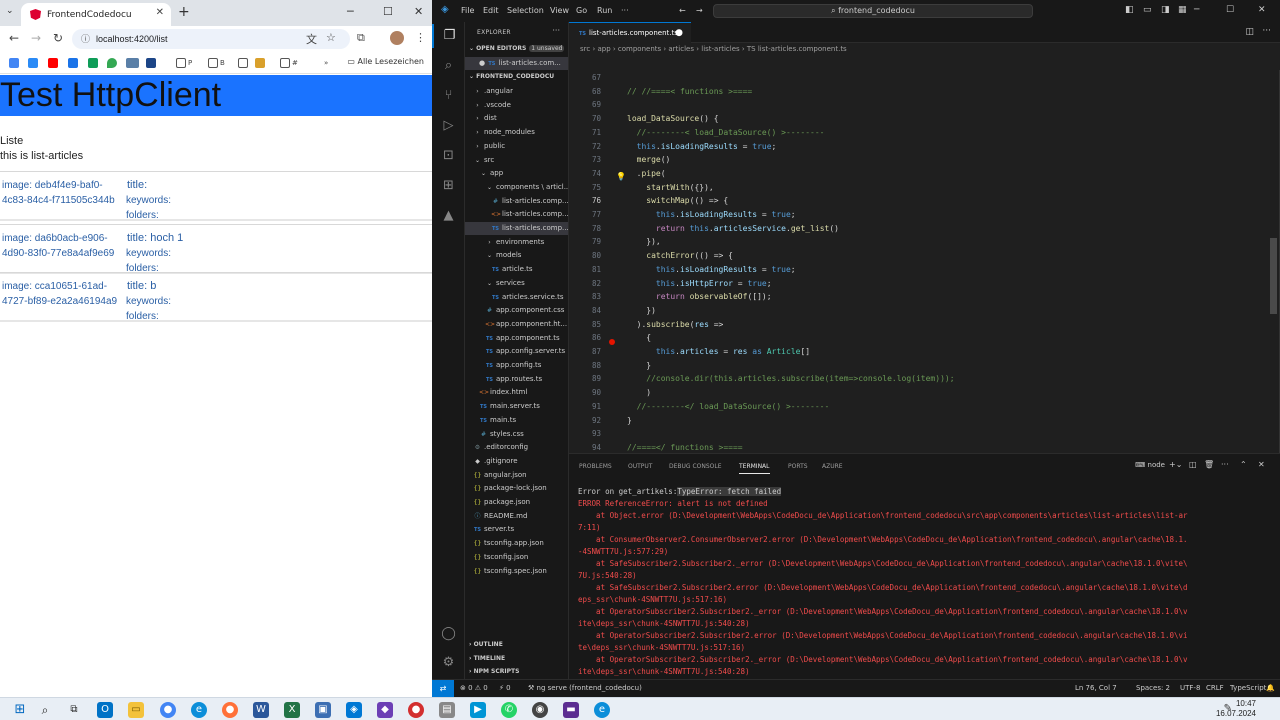 Image resolution: width=1280 pixels, height=720 pixels. What do you see at coordinates (14, 38) in the screenshot?
I see `back-icon: ←` at bounding box center [14, 38].